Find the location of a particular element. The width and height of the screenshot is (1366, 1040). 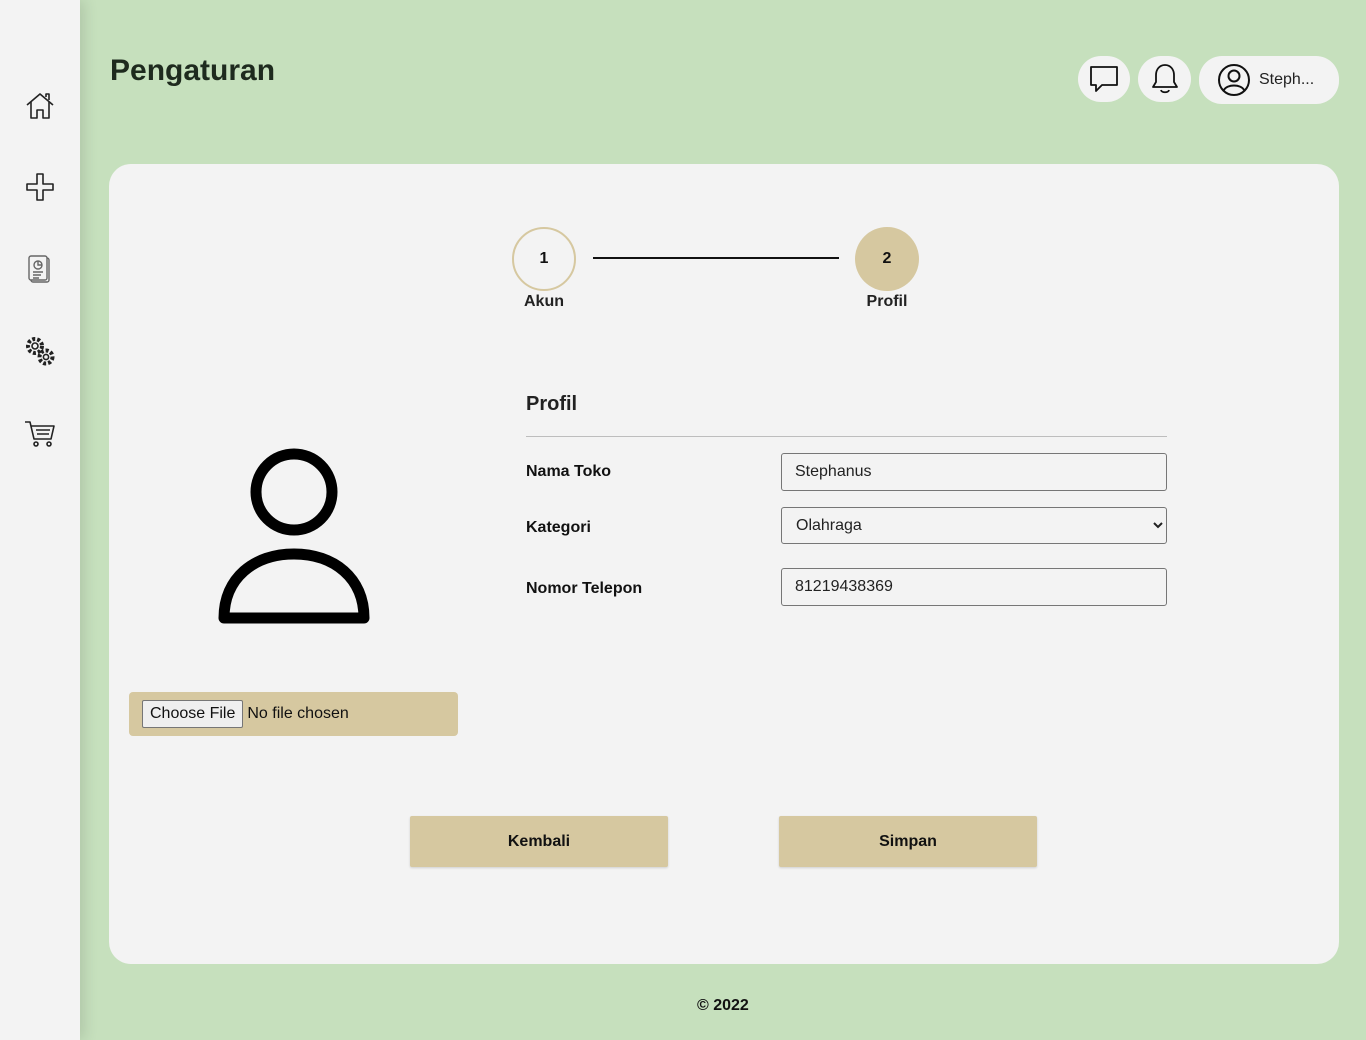

file-upload: Choose File No file chosen is located at coordinates (293, 714).